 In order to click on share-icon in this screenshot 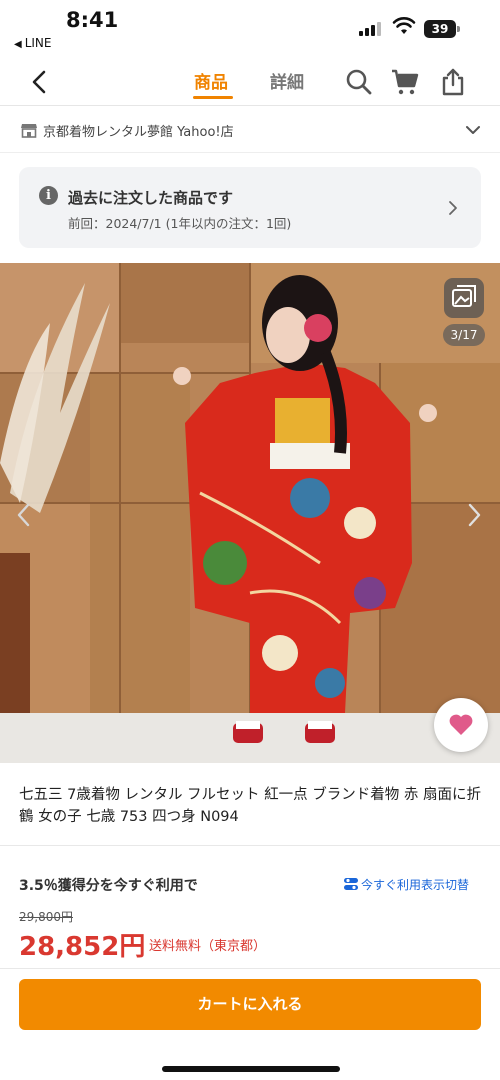, I will do `click(453, 82)`.